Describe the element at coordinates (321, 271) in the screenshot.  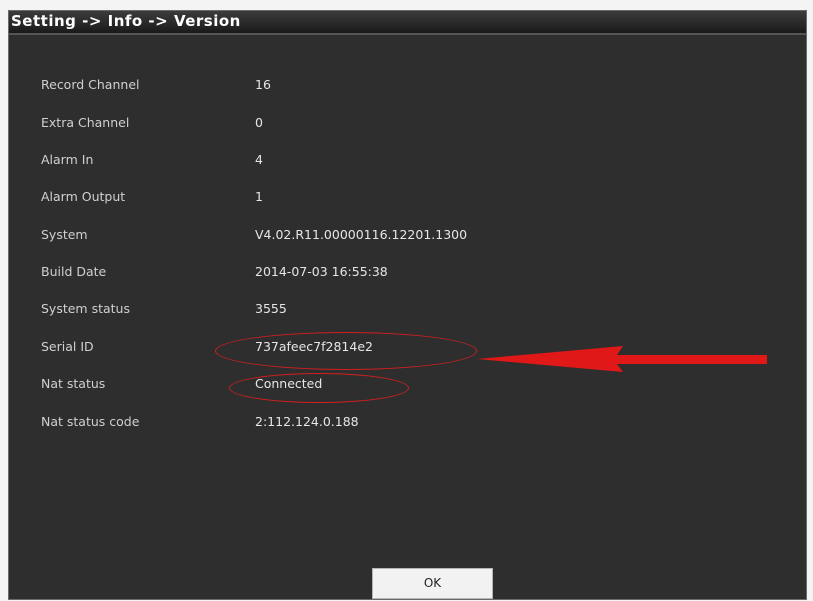
I see `row-value: 2014-07-03 16:55:38` at that location.